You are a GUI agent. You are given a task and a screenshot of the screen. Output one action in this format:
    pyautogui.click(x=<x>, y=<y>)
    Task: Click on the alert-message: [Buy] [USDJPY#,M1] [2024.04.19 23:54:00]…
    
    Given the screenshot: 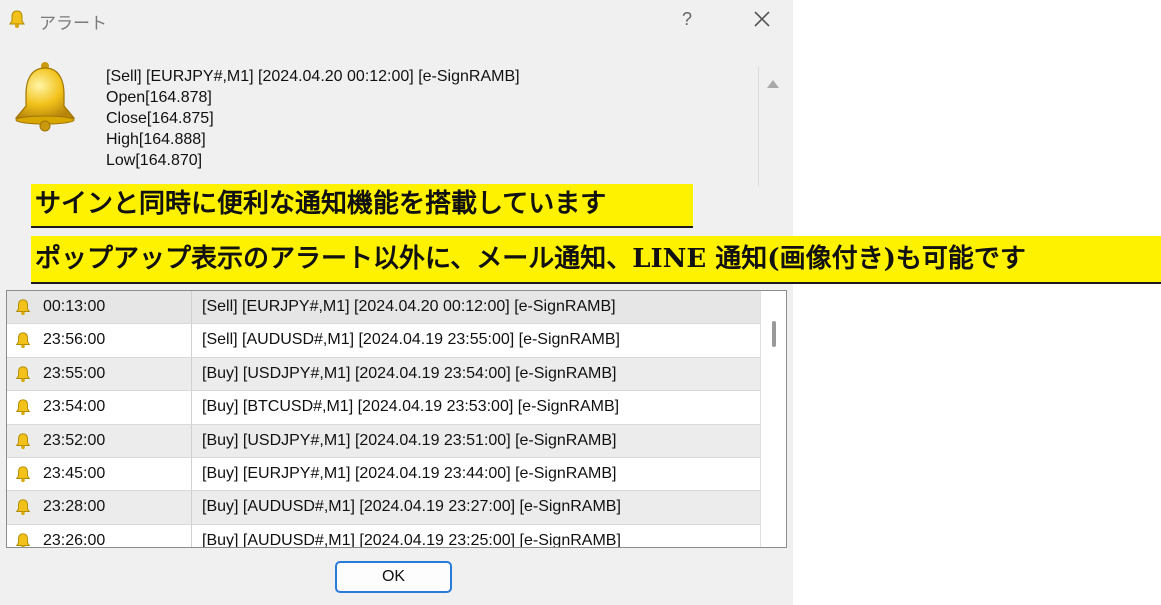 What is the action you would take?
    pyautogui.click(x=409, y=373)
    